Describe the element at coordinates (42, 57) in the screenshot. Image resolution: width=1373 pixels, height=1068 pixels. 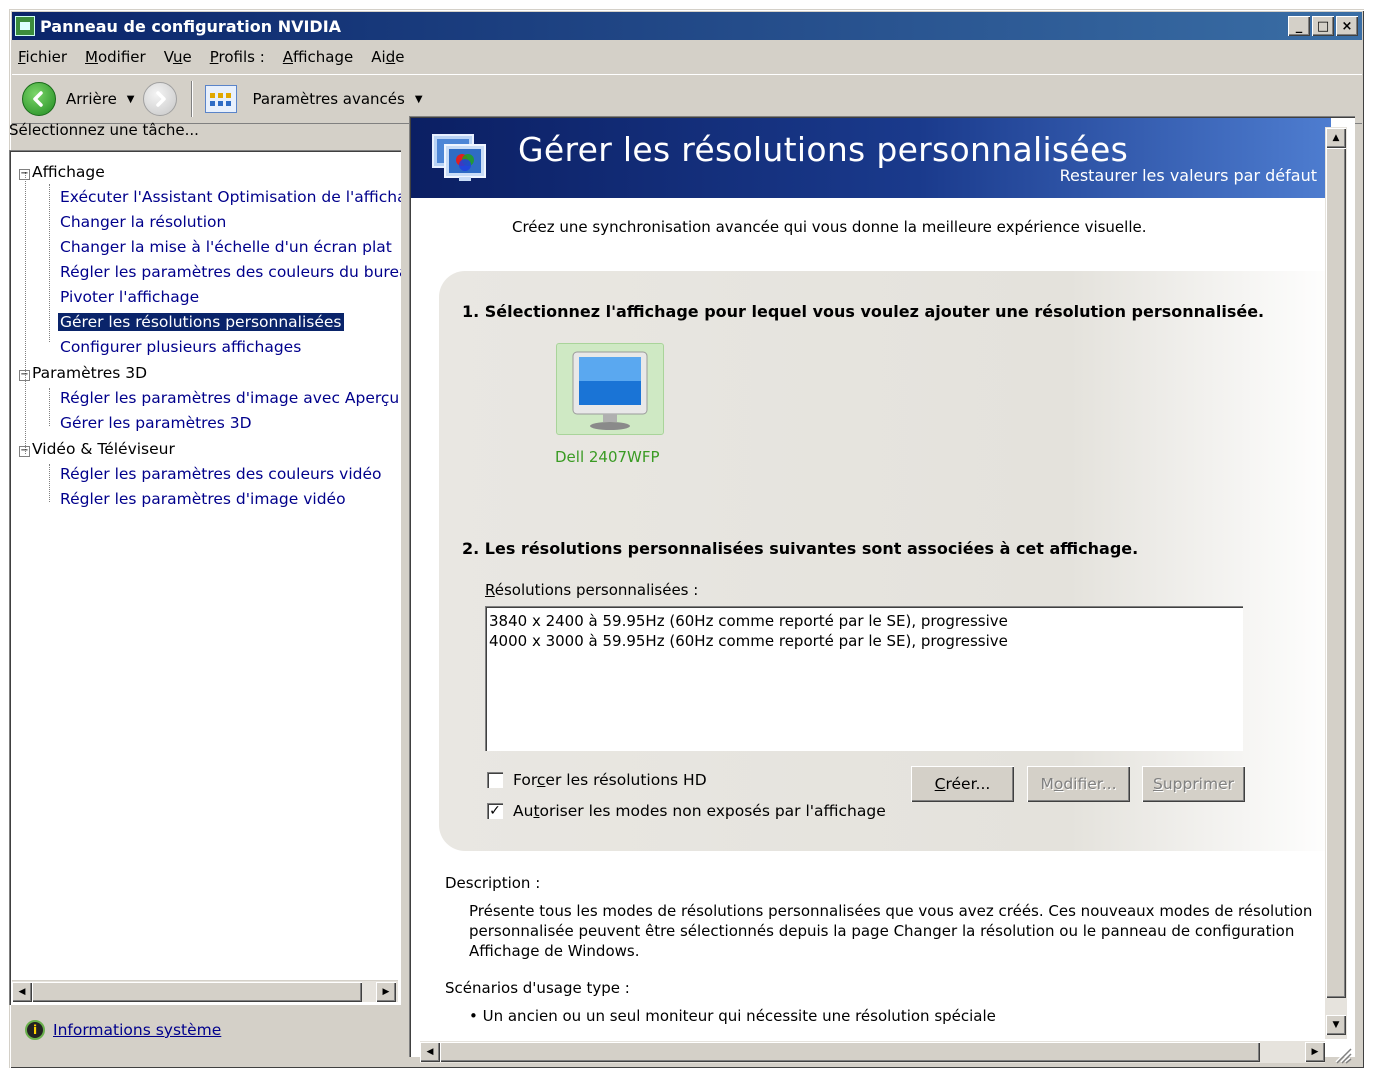
I see `menu-fichier: Fichier` at that location.